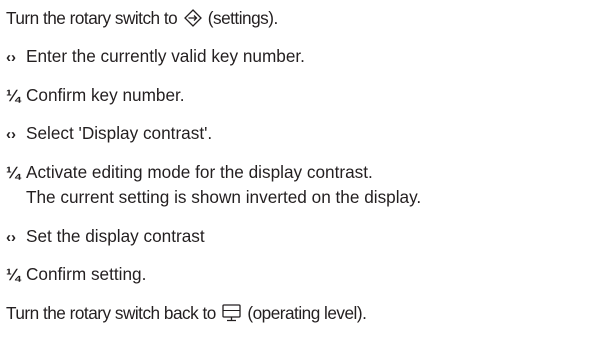 The width and height of the screenshot is (603, 342). I want to click on step-text: Set the display contrast, so click(115, 236).